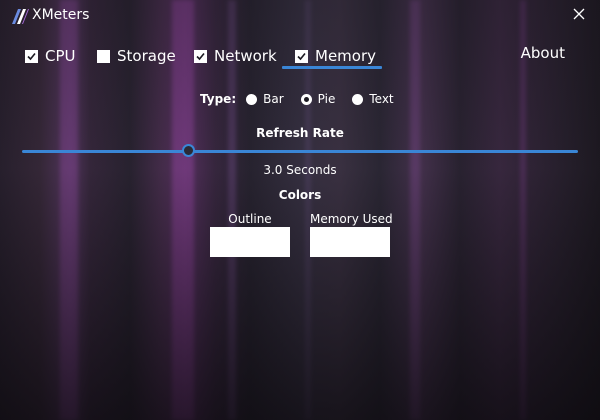  I want to click on type-option-text: Text, so click(373, 99).